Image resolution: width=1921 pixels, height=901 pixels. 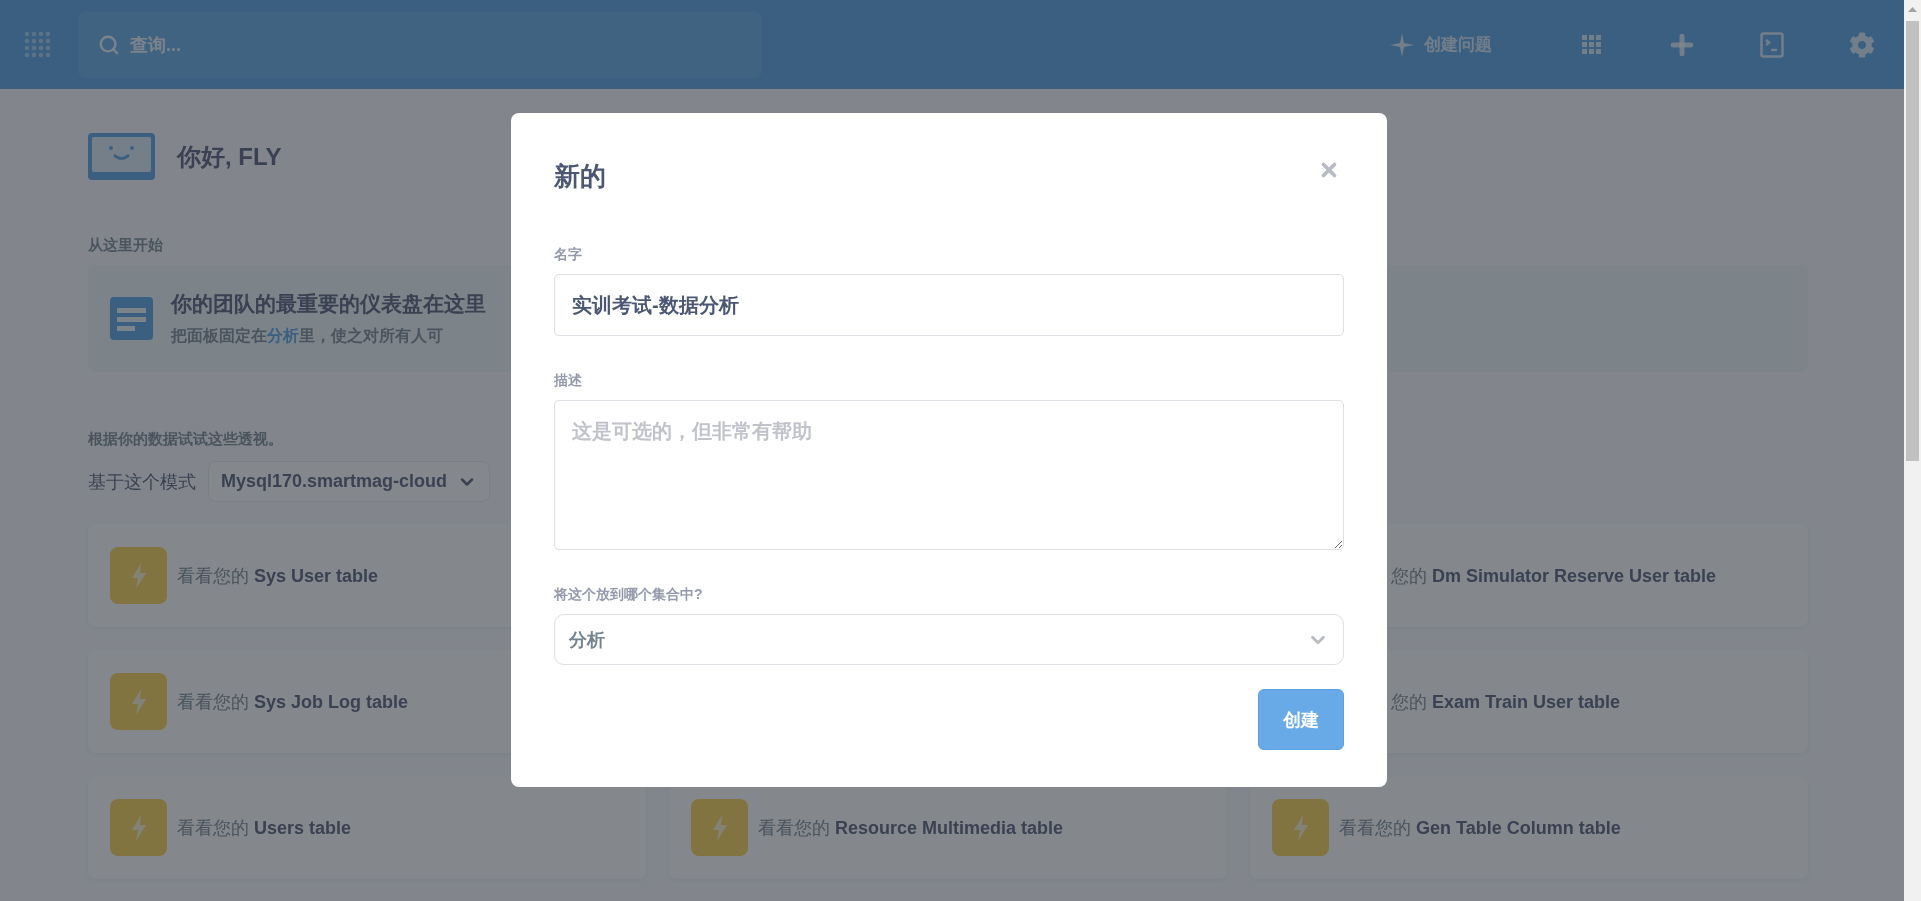 I want to click on field-label: 名字, so click(x=568, y=255).